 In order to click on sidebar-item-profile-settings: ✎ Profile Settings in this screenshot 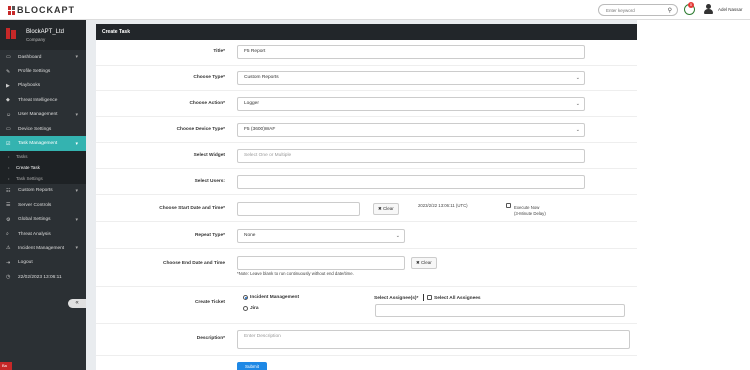, I will do `click(43, 71)`.